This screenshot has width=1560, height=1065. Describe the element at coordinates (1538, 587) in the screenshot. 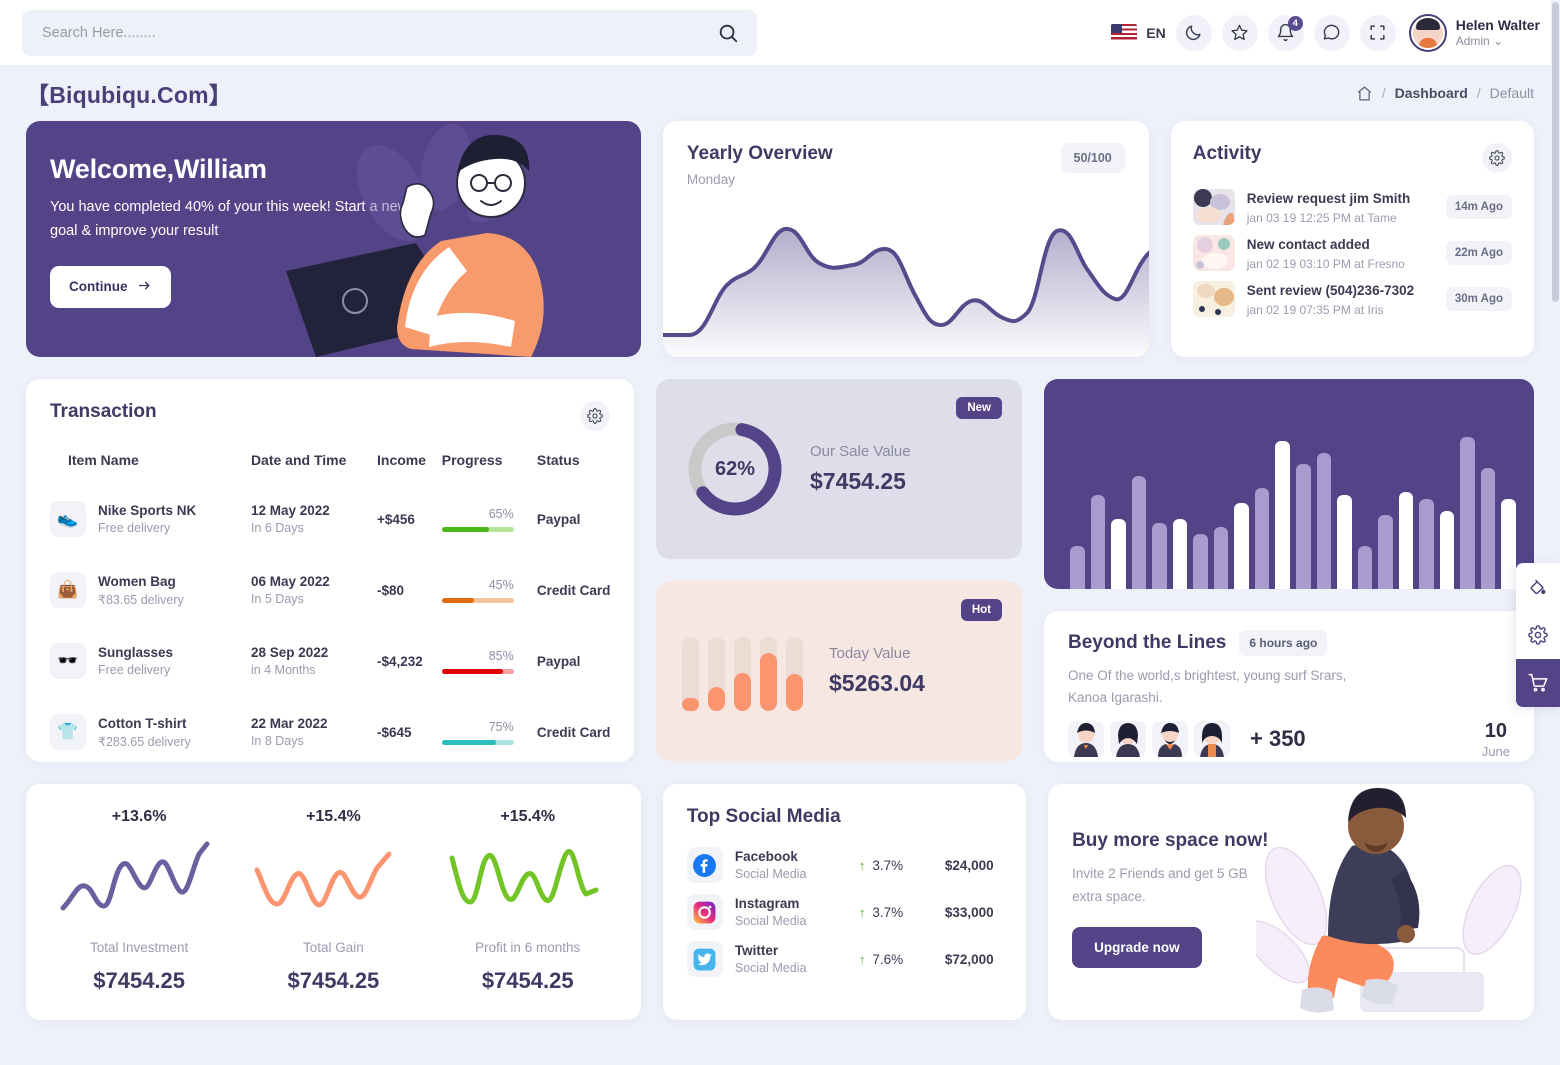

I see `paint-bucket-icon` at that location.